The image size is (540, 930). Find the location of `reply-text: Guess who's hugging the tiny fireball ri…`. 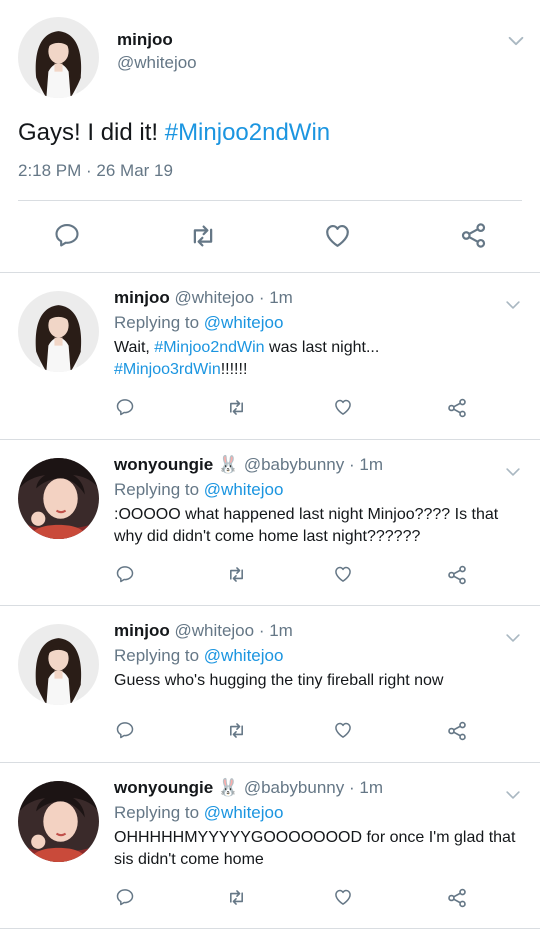

reply-text: Guess who's hugging the tiny fireball ri… is located at coordinates (279, 680).